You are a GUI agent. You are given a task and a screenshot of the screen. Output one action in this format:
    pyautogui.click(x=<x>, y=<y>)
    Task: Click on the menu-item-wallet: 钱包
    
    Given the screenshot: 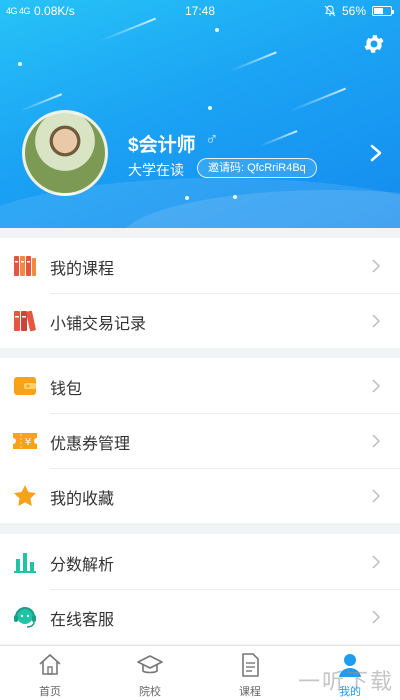 What is the action you would take?
    pyautogui.click(x=200, y=385)
    